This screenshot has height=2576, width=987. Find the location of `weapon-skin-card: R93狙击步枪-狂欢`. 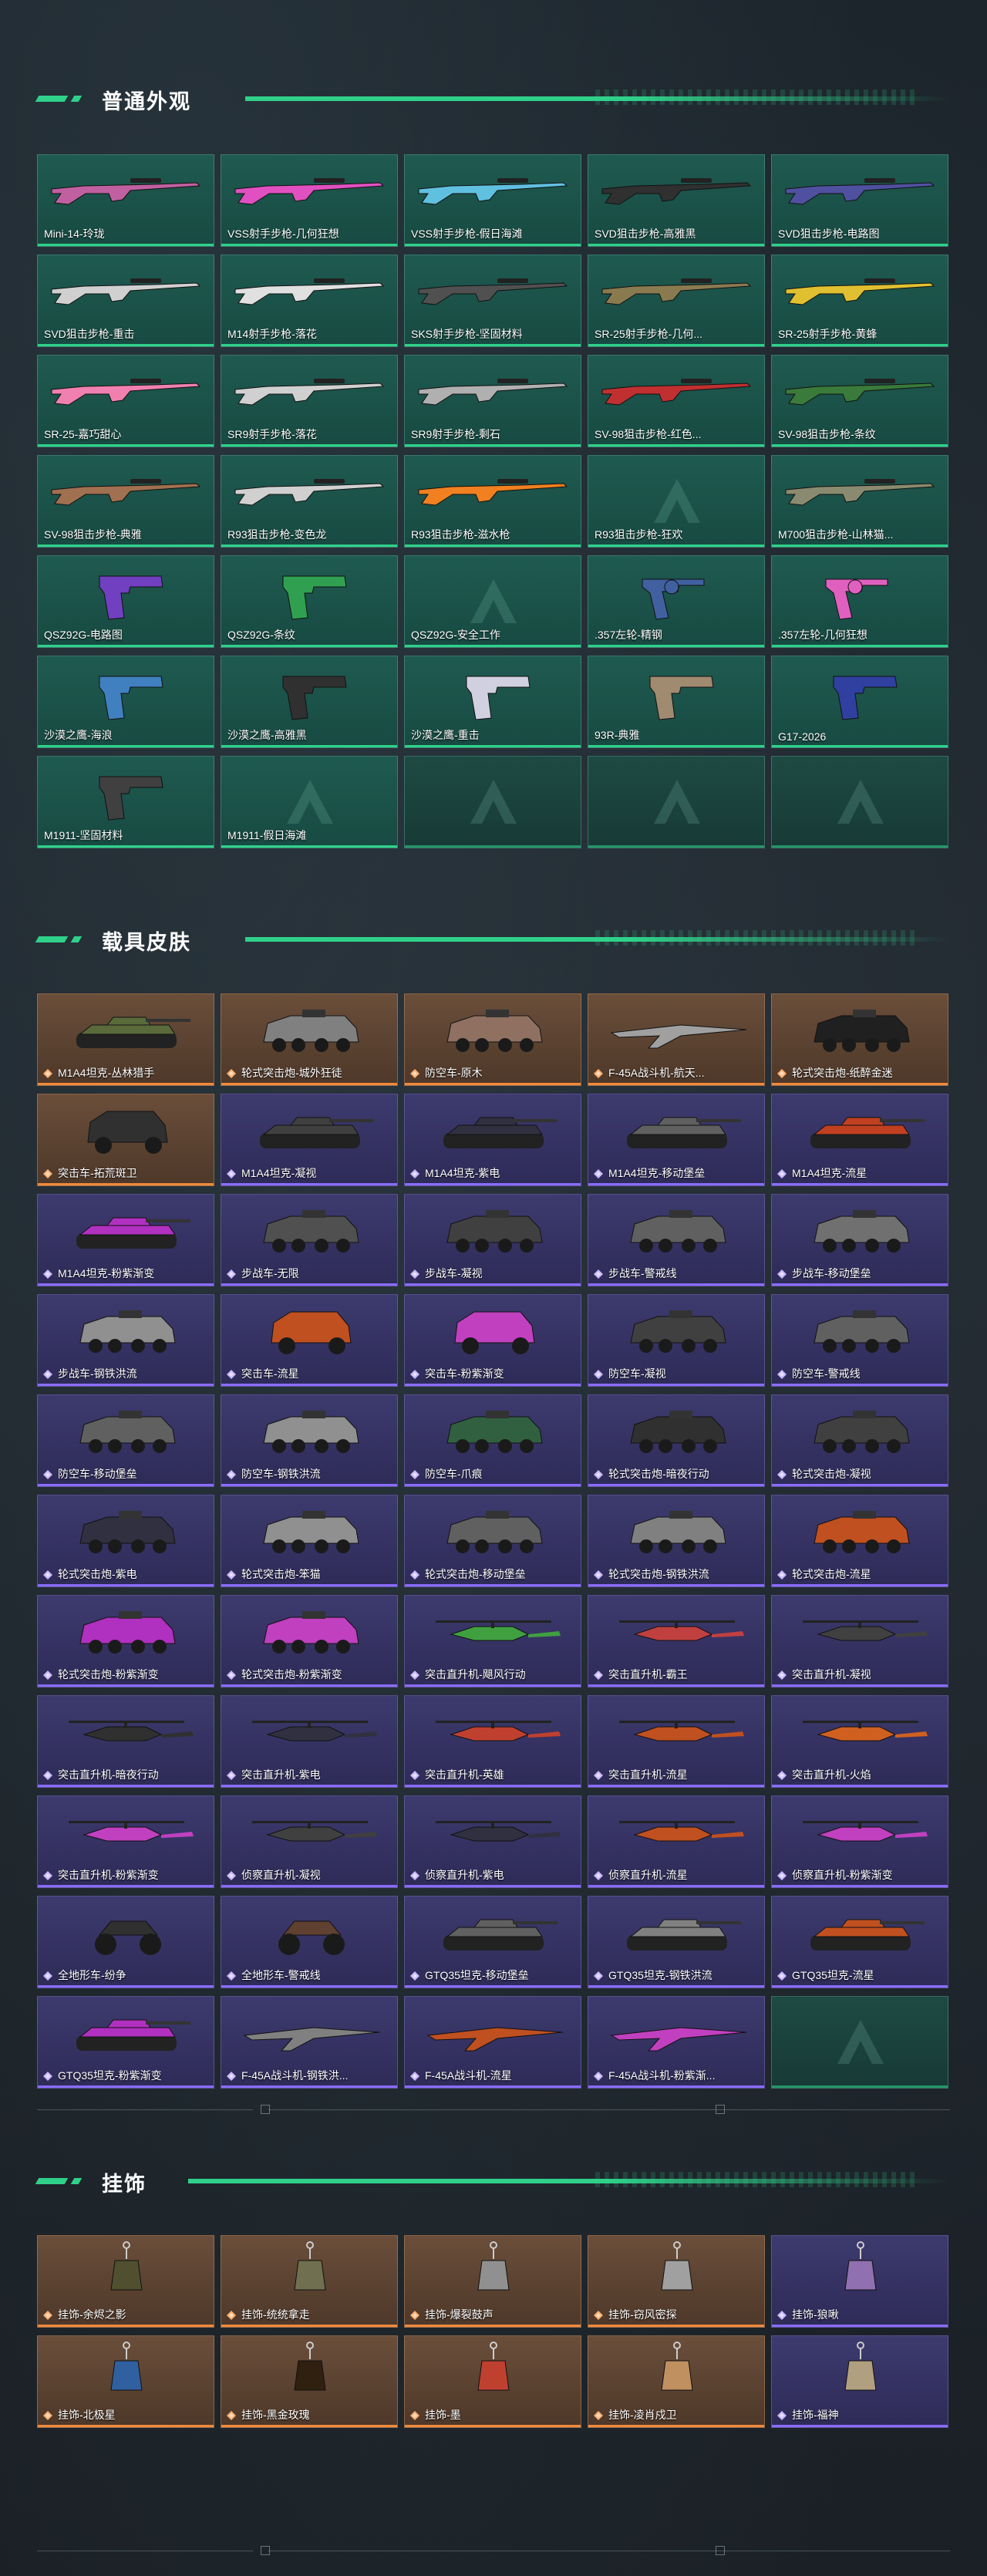

weapon-skin-card: R93狙击步枪-狂欢 is located at coordinates (677, 501).